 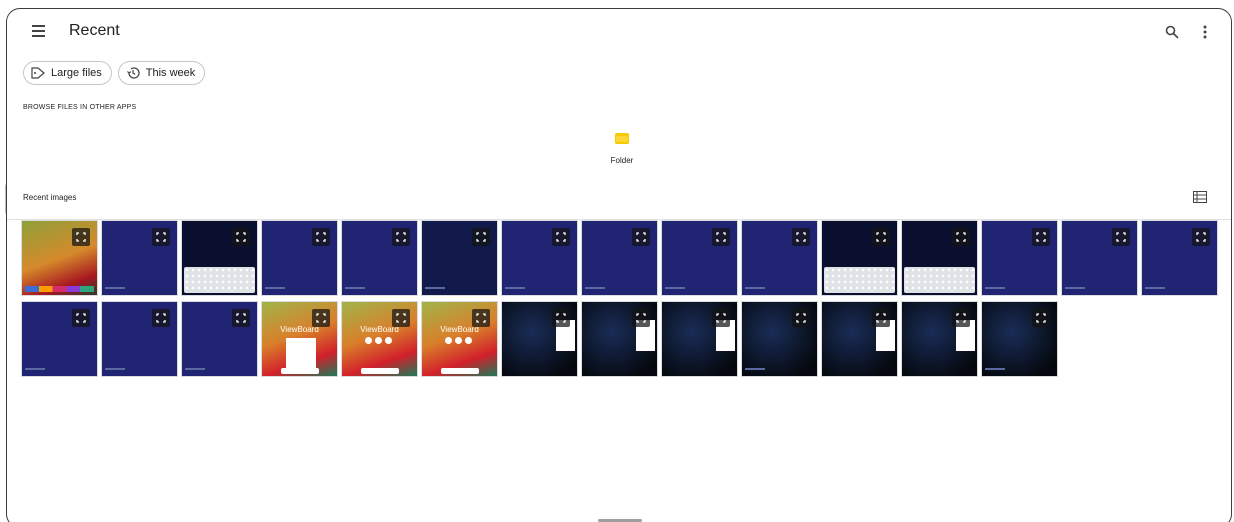 I want to click on top-app-bar: Recent, so click(x=619, y=33).